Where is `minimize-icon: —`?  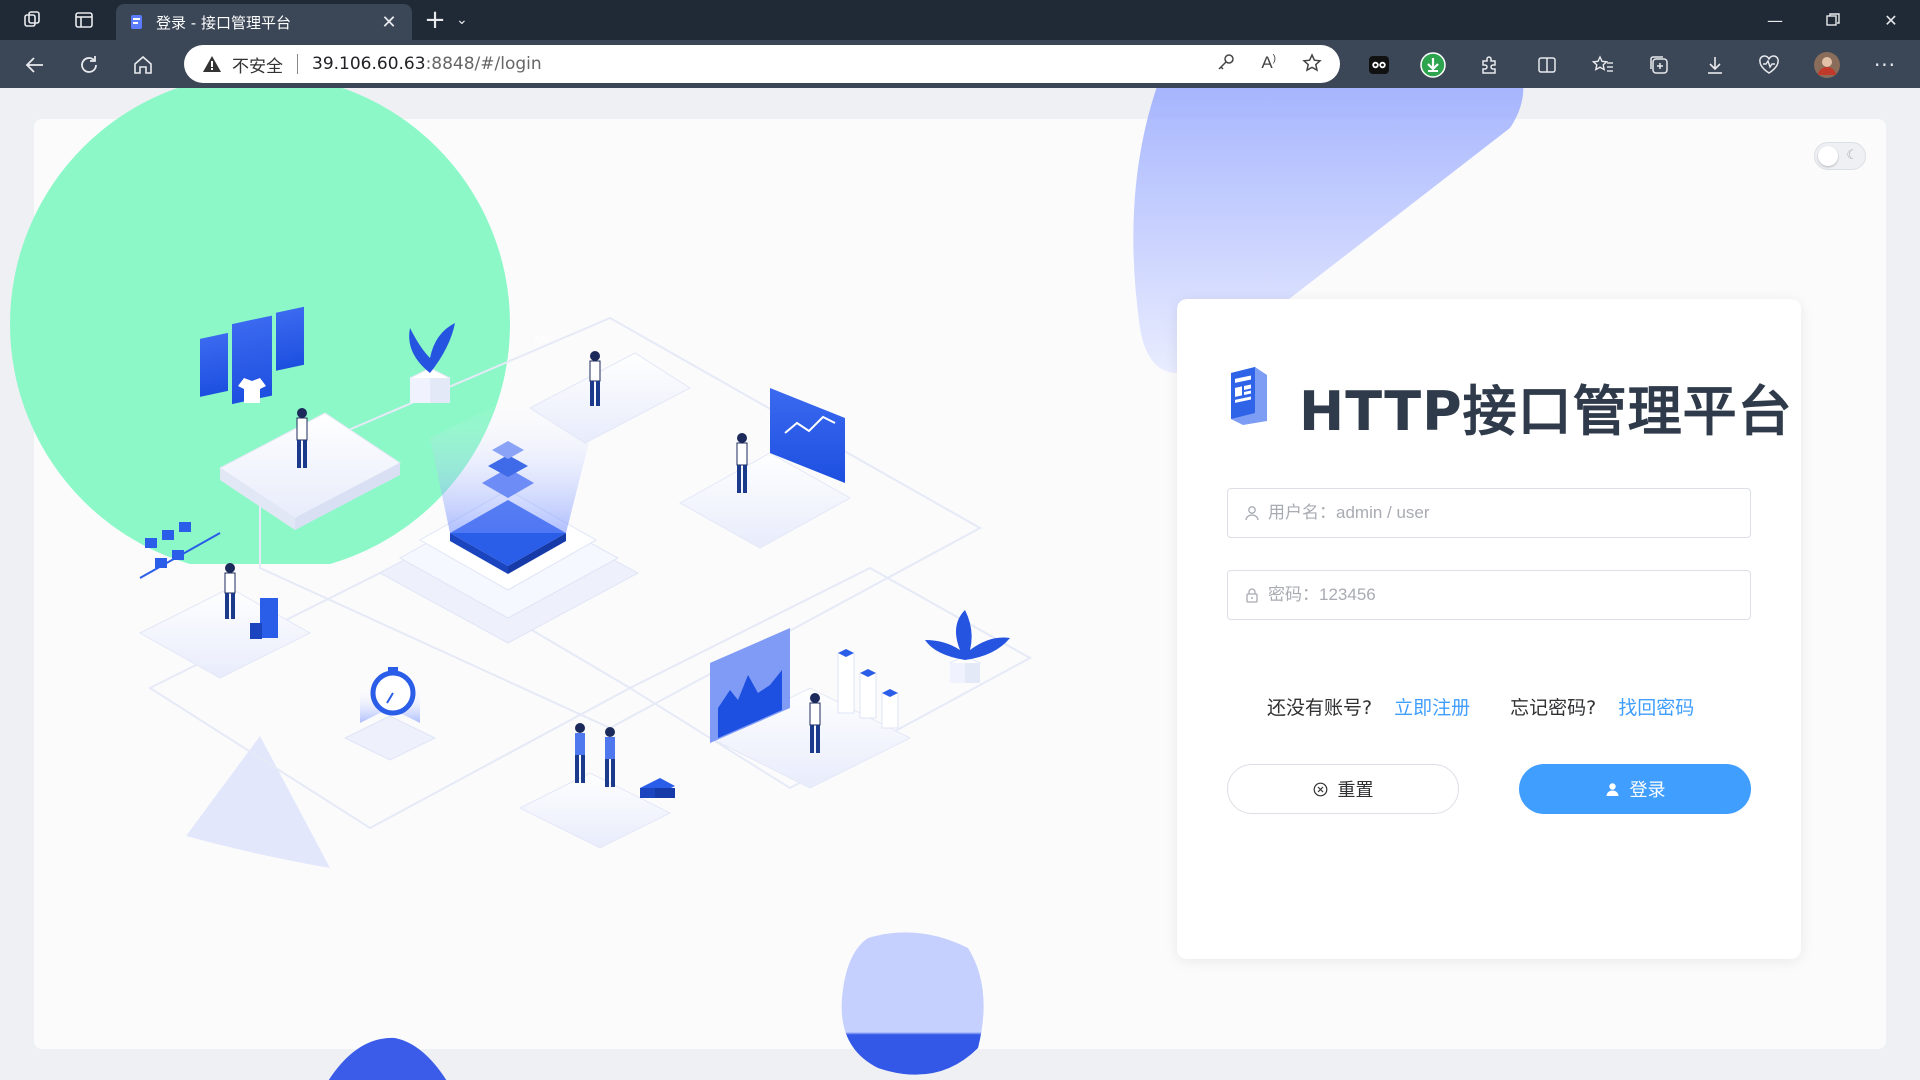
minimize-icon: — is located at coordinates (1775, 20).